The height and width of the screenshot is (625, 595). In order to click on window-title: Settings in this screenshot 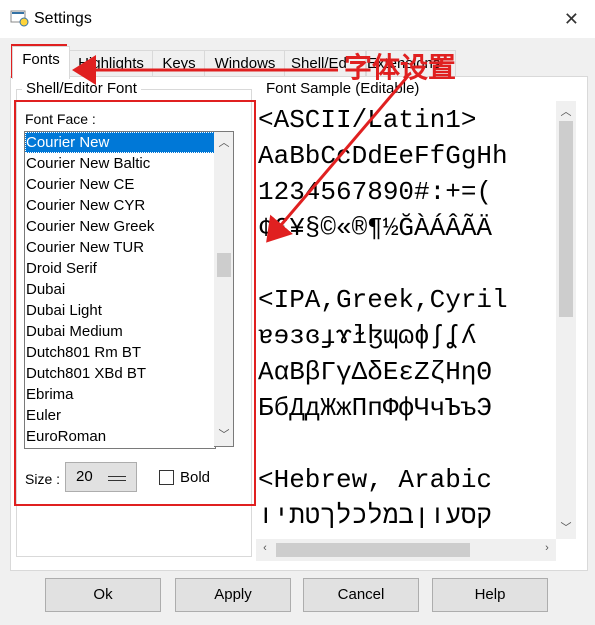, I will do `click(63, 18)`.